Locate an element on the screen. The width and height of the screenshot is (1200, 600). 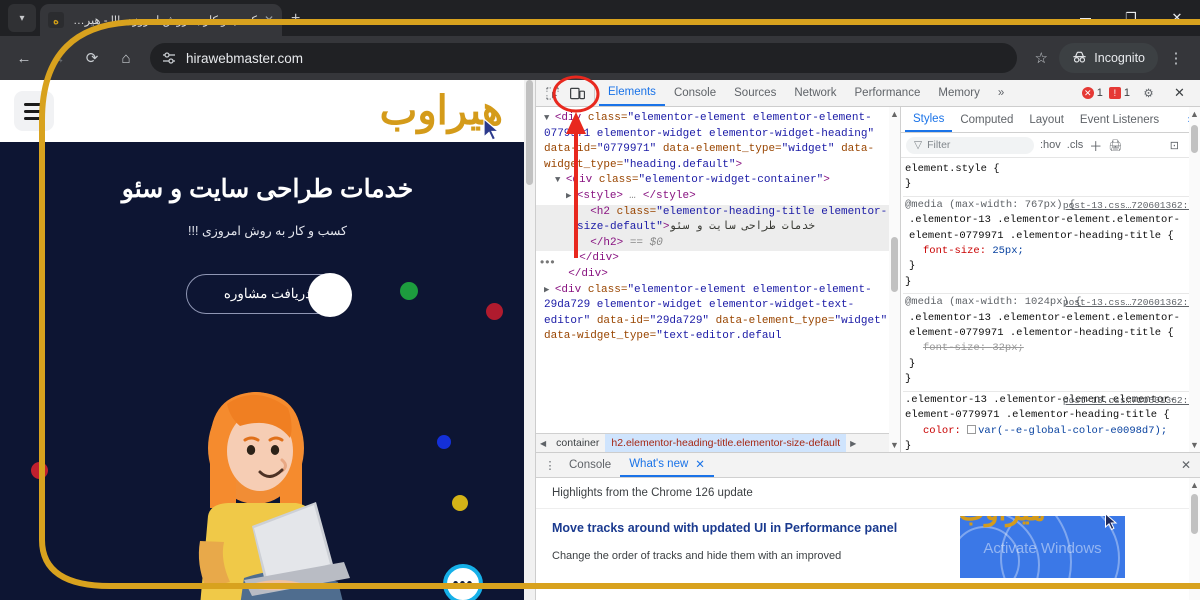
styles-tabbar: Styles Computed Layout Event Listeners » is located at coordinates (1050, 120).